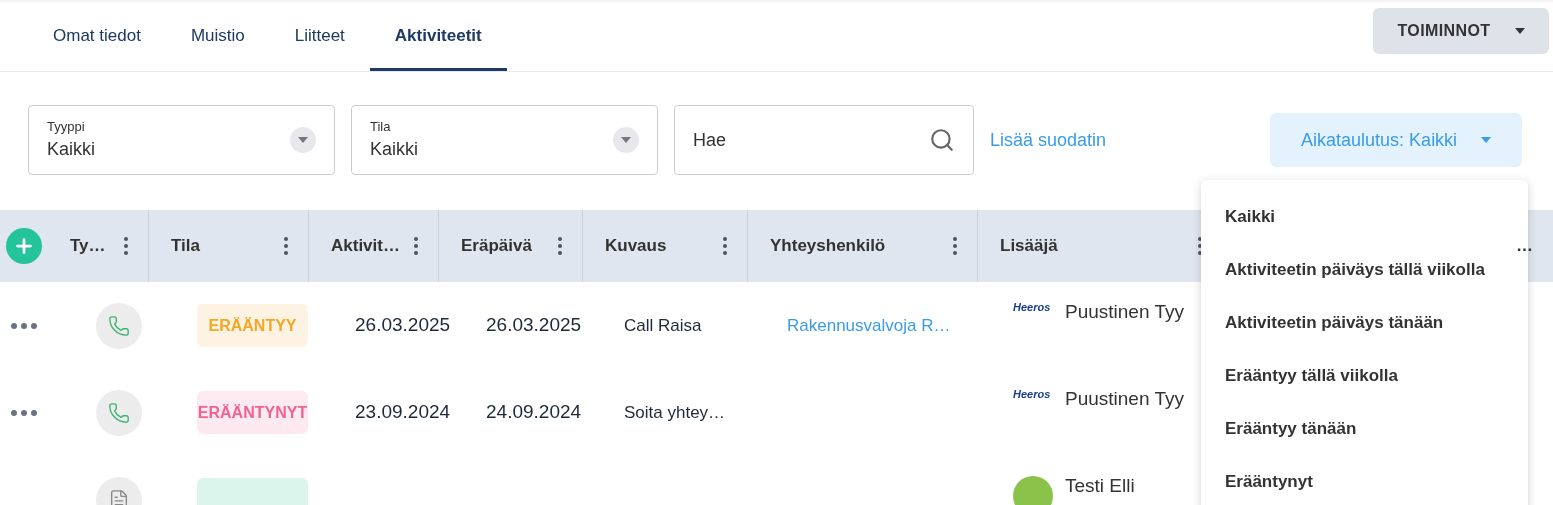 The width and height of the screenshot is (1553, 505). What do you see at coordinates (1100, 486) in the screenshot?
I see `user-name: Testi Elli` at bounding box center [1100, 486].